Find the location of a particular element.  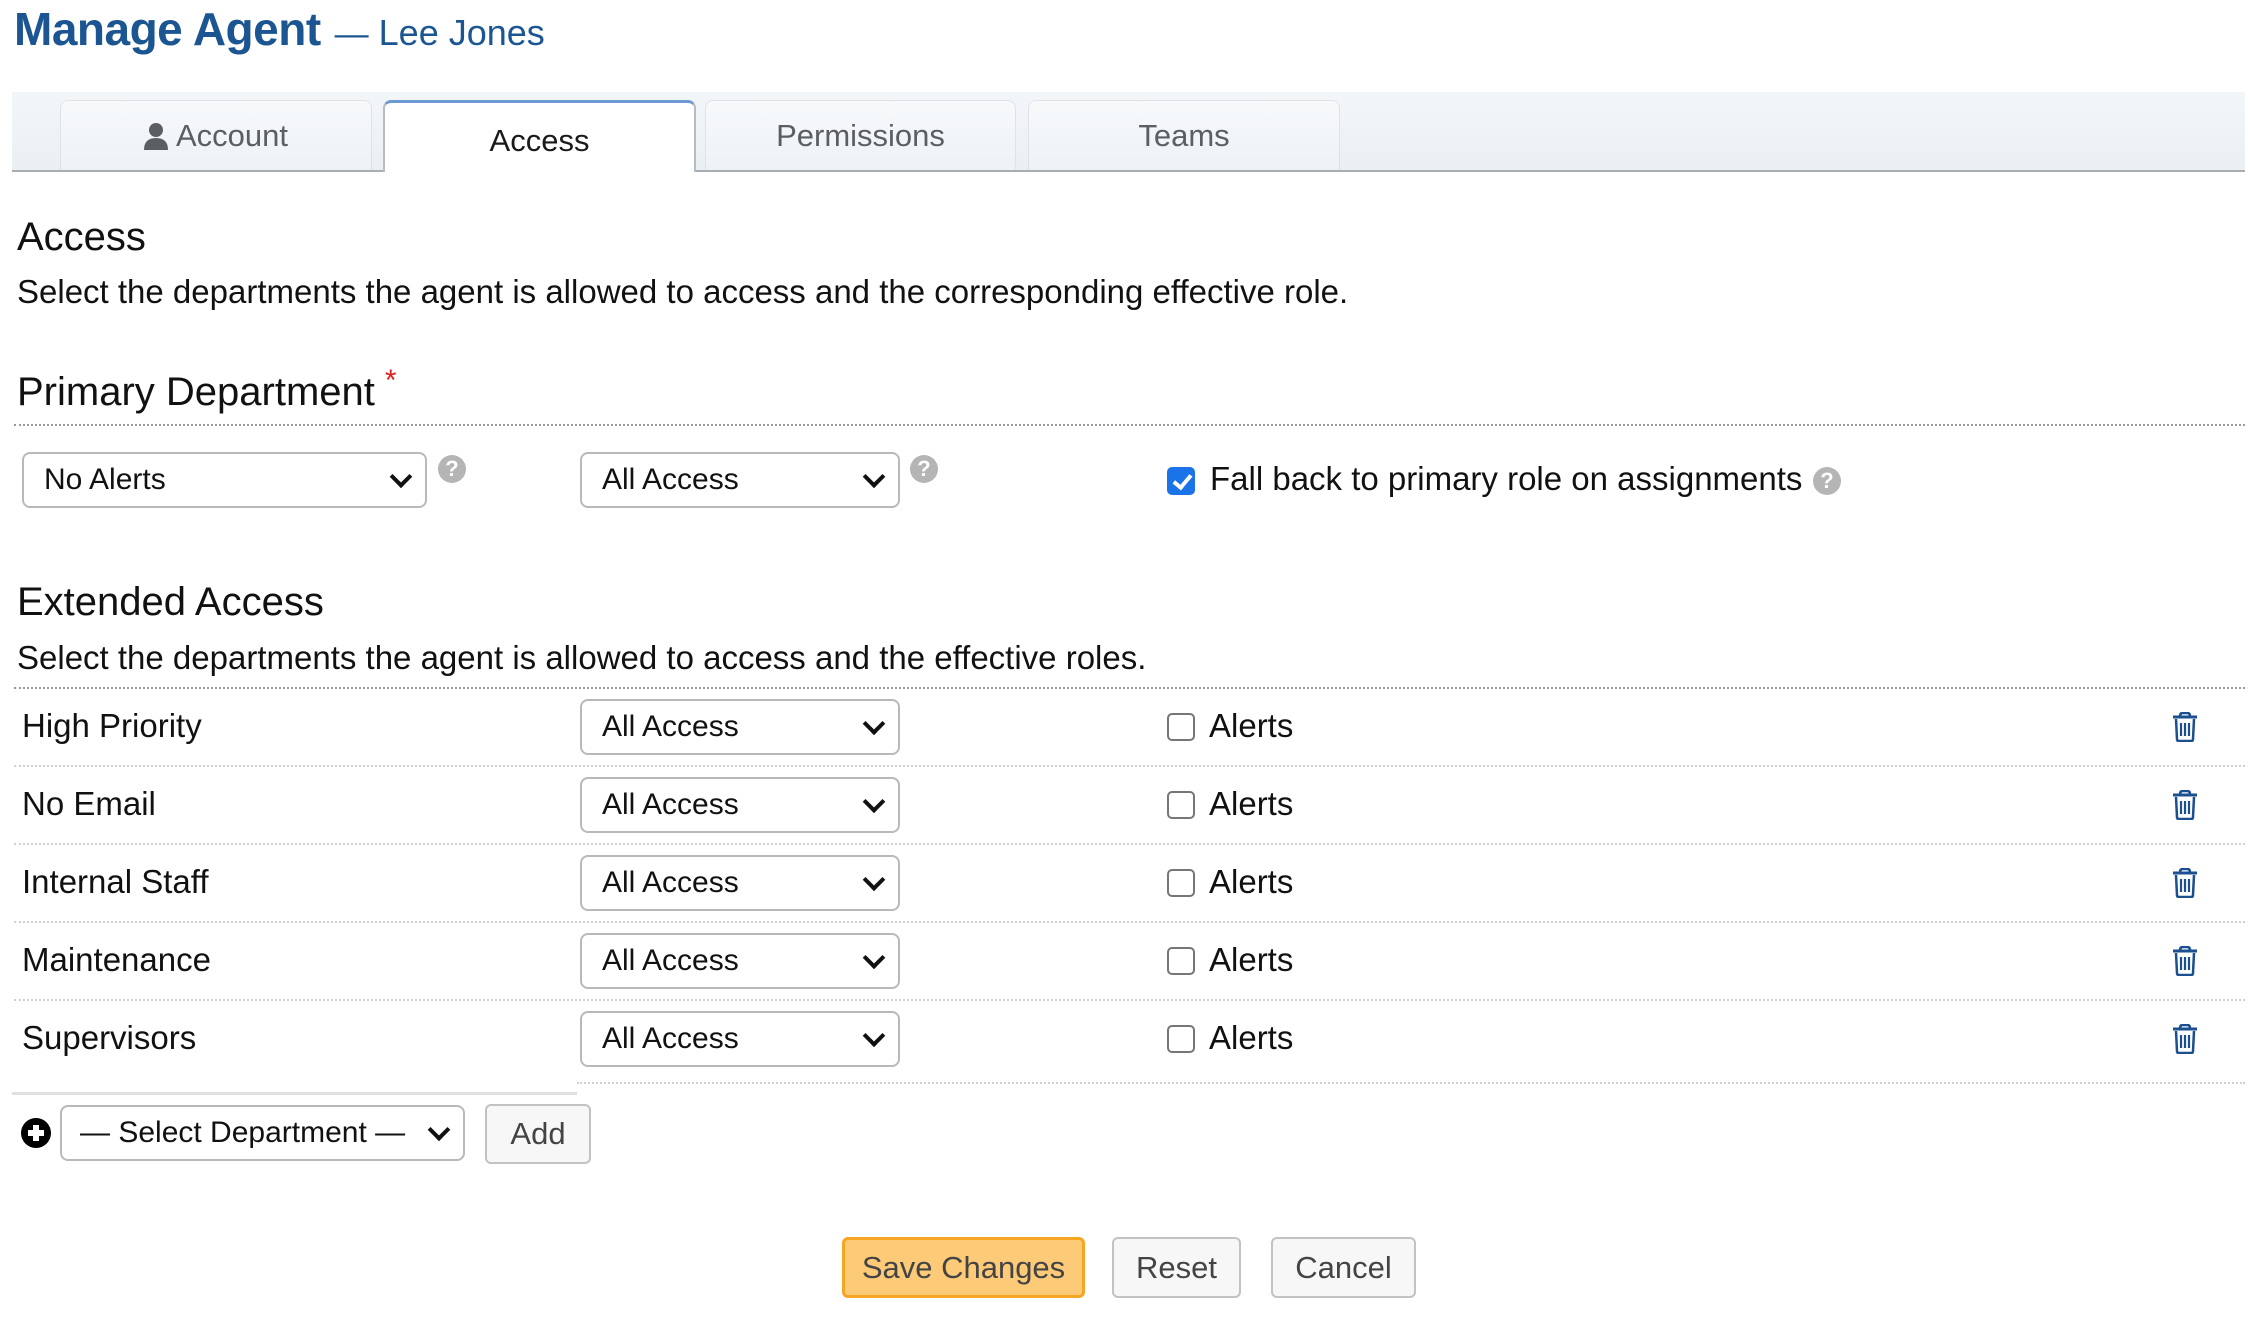

required-marker: * is located at coordinates (390, 380).